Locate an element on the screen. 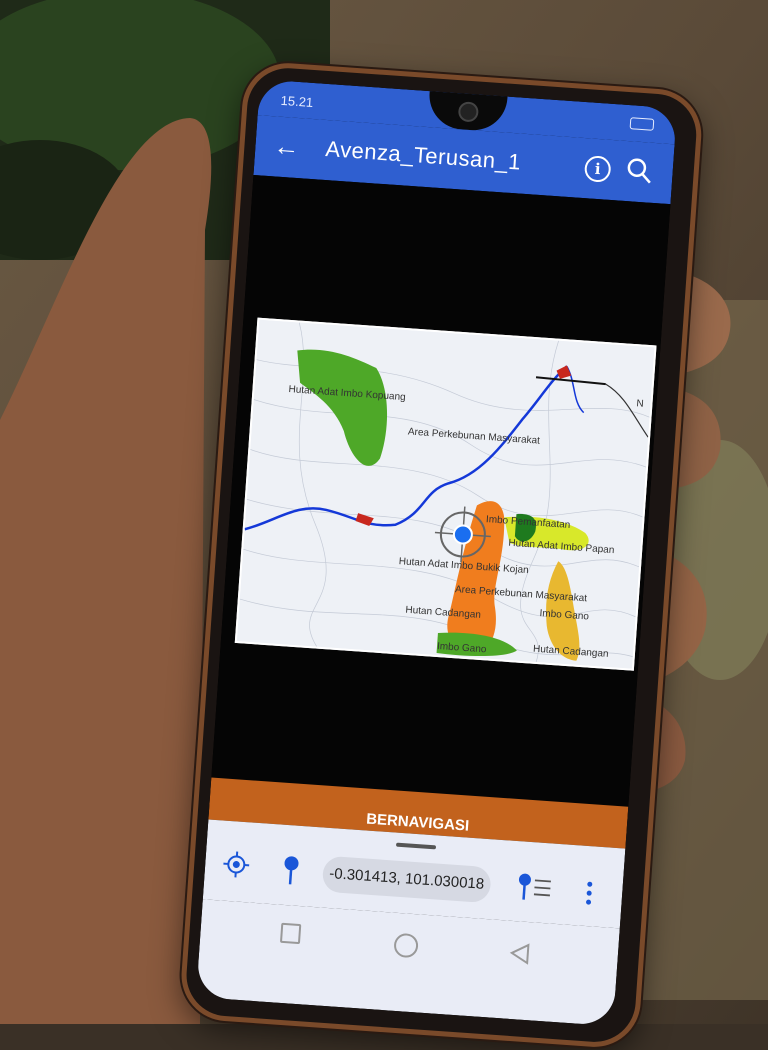  front-camera-icon is located at coordinates (468, 111).